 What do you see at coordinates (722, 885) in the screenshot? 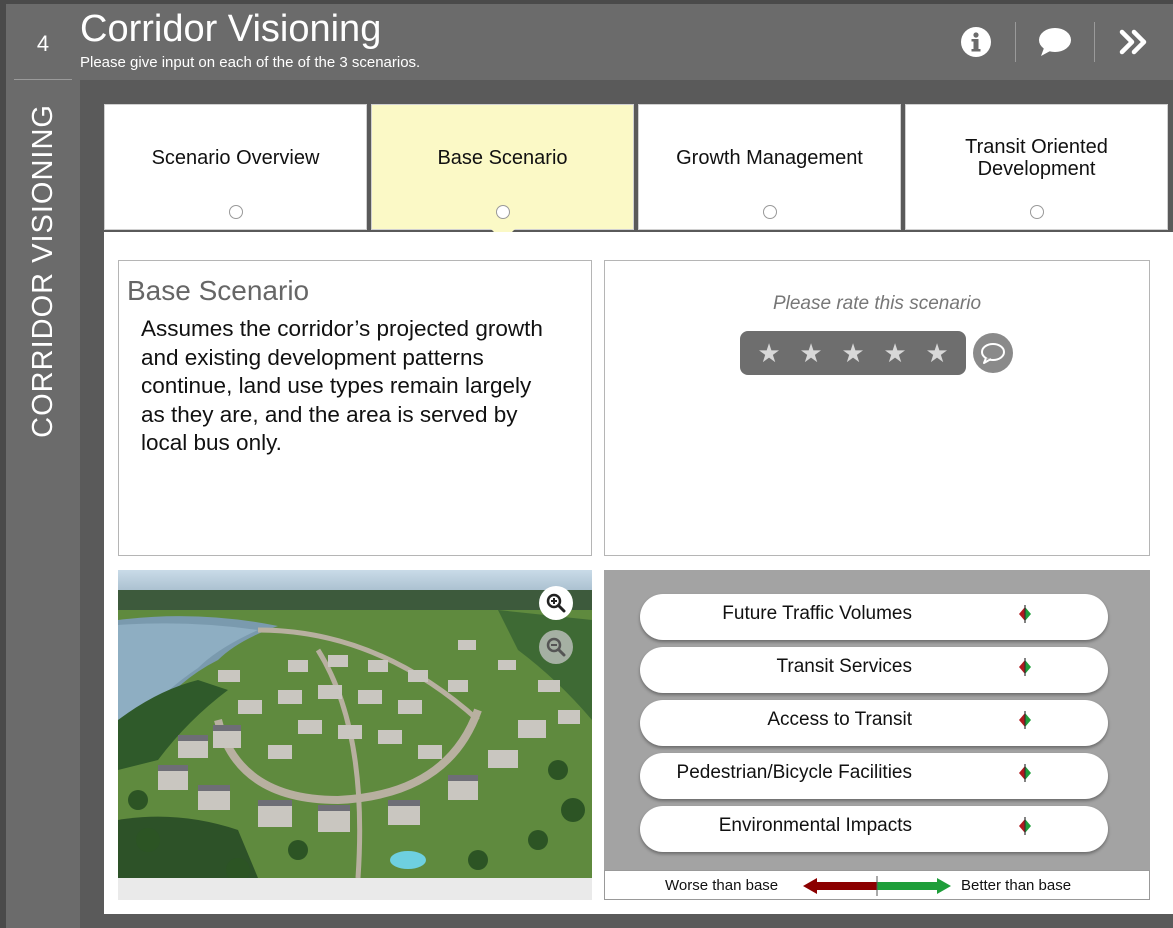
I see `legend-worse-label: Worse than base` at bounding box center [722, 885].